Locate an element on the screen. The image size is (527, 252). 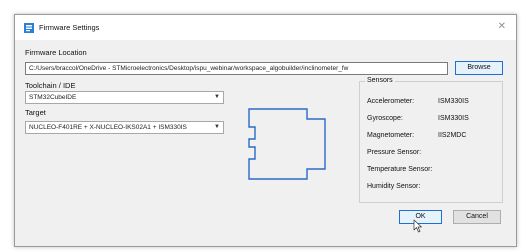
pressure-sensor-label: Pressure Sensor: is located at coordinates (394, 152).